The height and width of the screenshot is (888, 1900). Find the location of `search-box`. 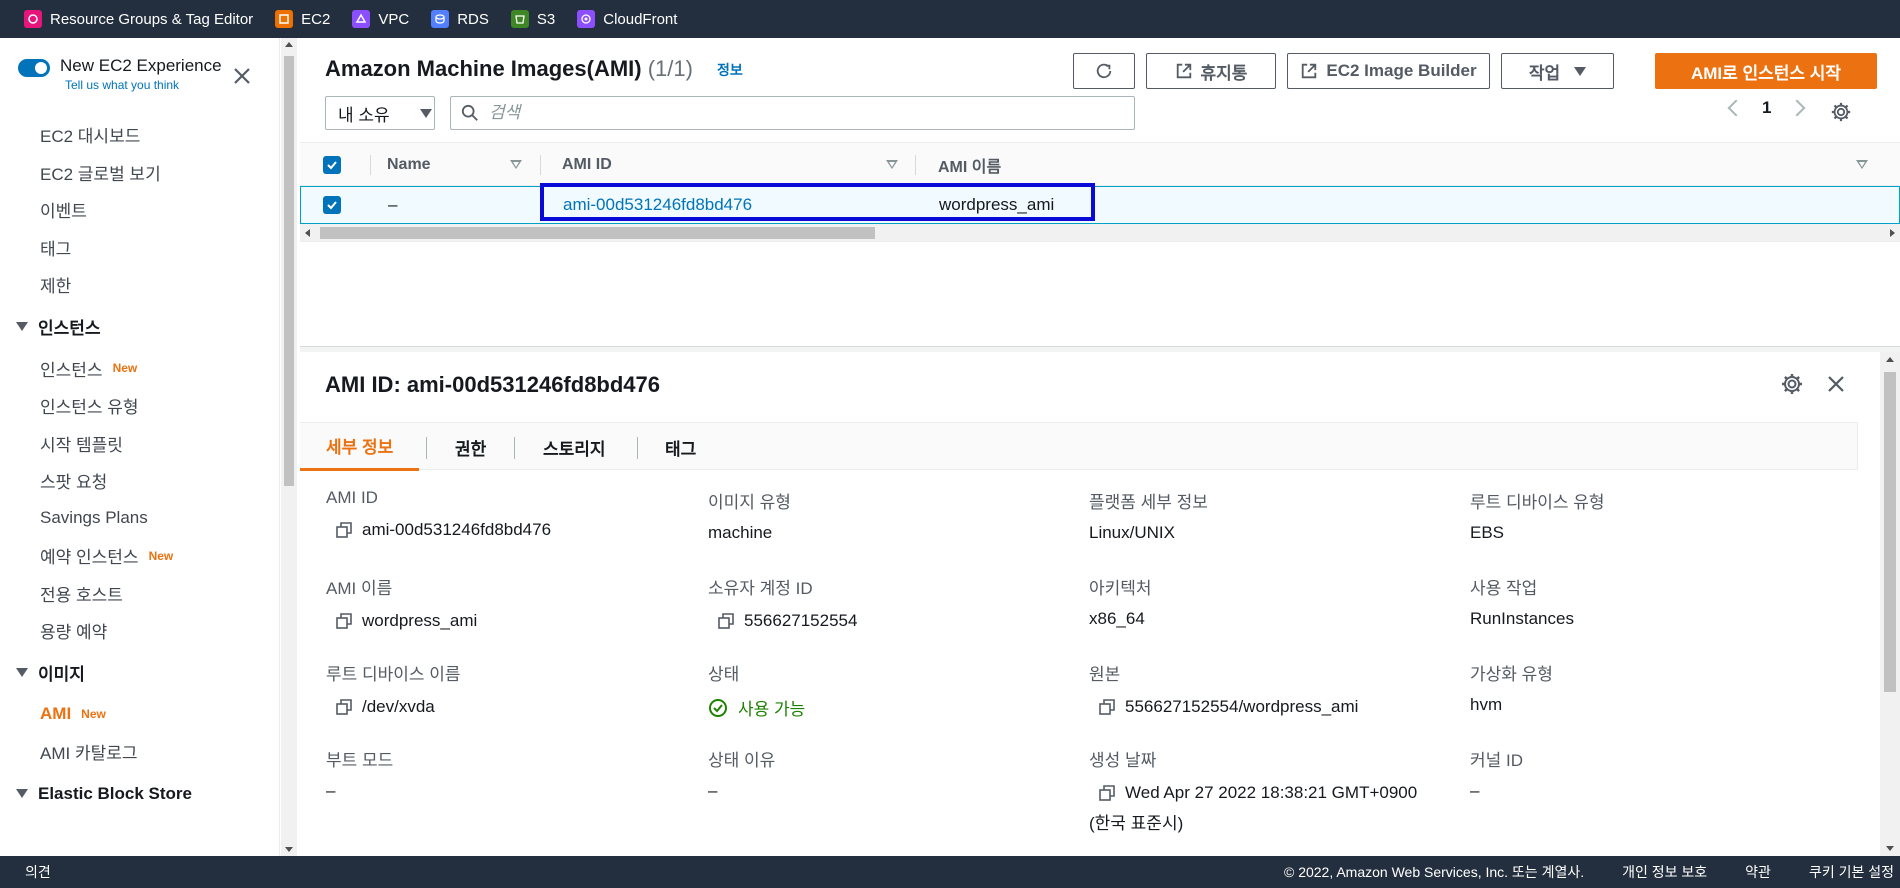

search-box is located at coordinates (792, 113).